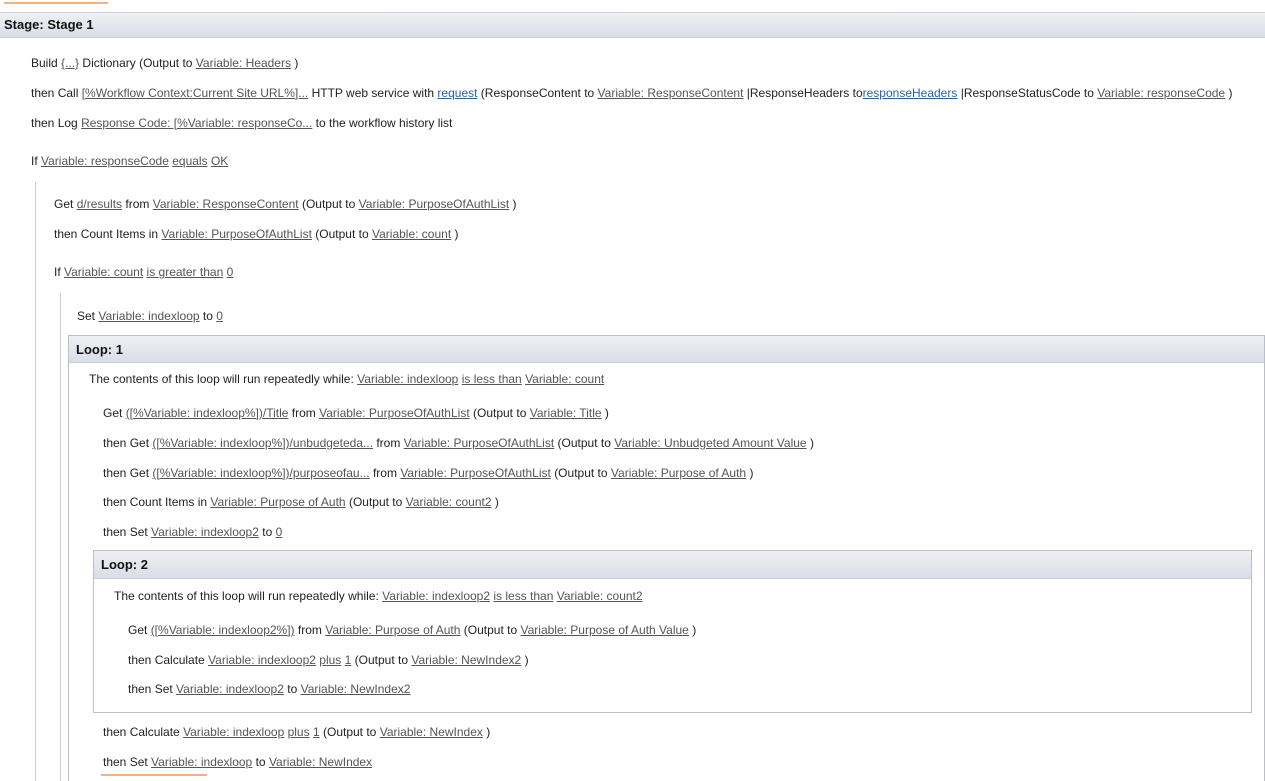 The image size is (1265, 781). What do you see at coordinates (56, 3) in the screenshot?
I see `insertion-marker-top` at bounding box center [56, 3].